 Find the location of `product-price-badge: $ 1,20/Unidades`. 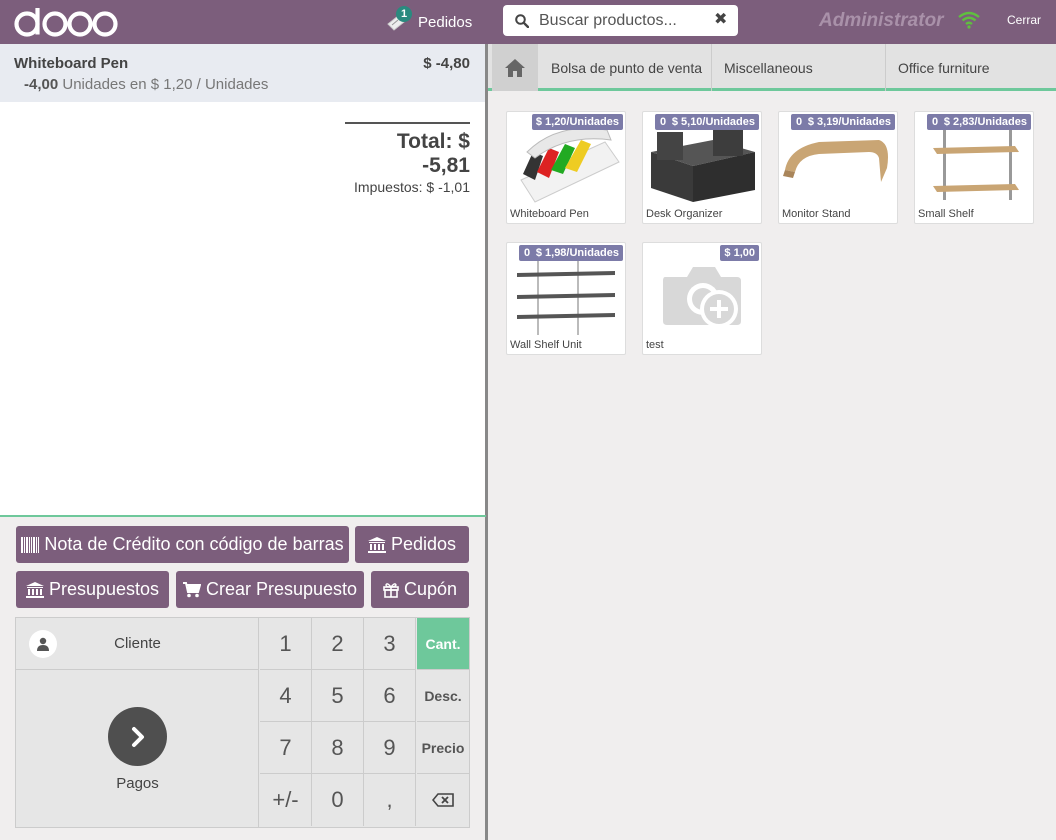

product-price-badge: $ 1,20/Unidades is located at coordinates (577, 122).